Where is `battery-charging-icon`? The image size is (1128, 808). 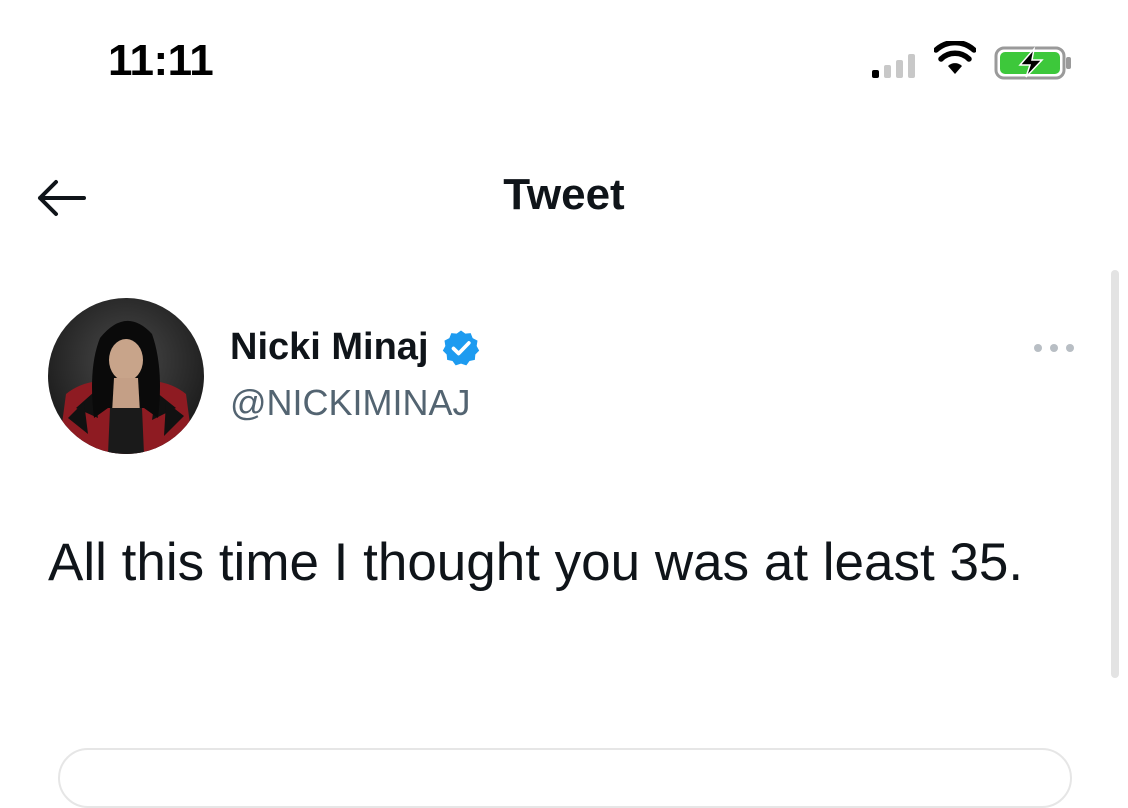
battery-charging-icon is located at coordinates (1032, 63).